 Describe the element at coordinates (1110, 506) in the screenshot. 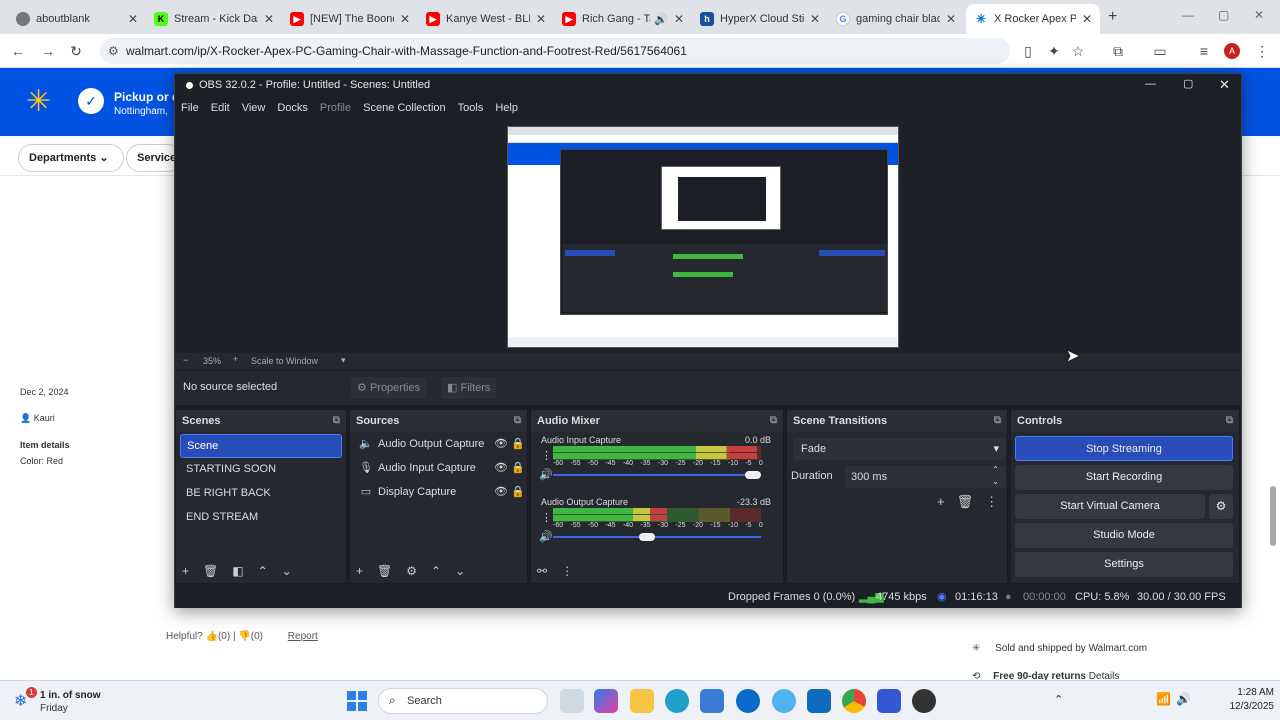

I see `start-virtual-camera-button: Start Virtual Camera` at that location.